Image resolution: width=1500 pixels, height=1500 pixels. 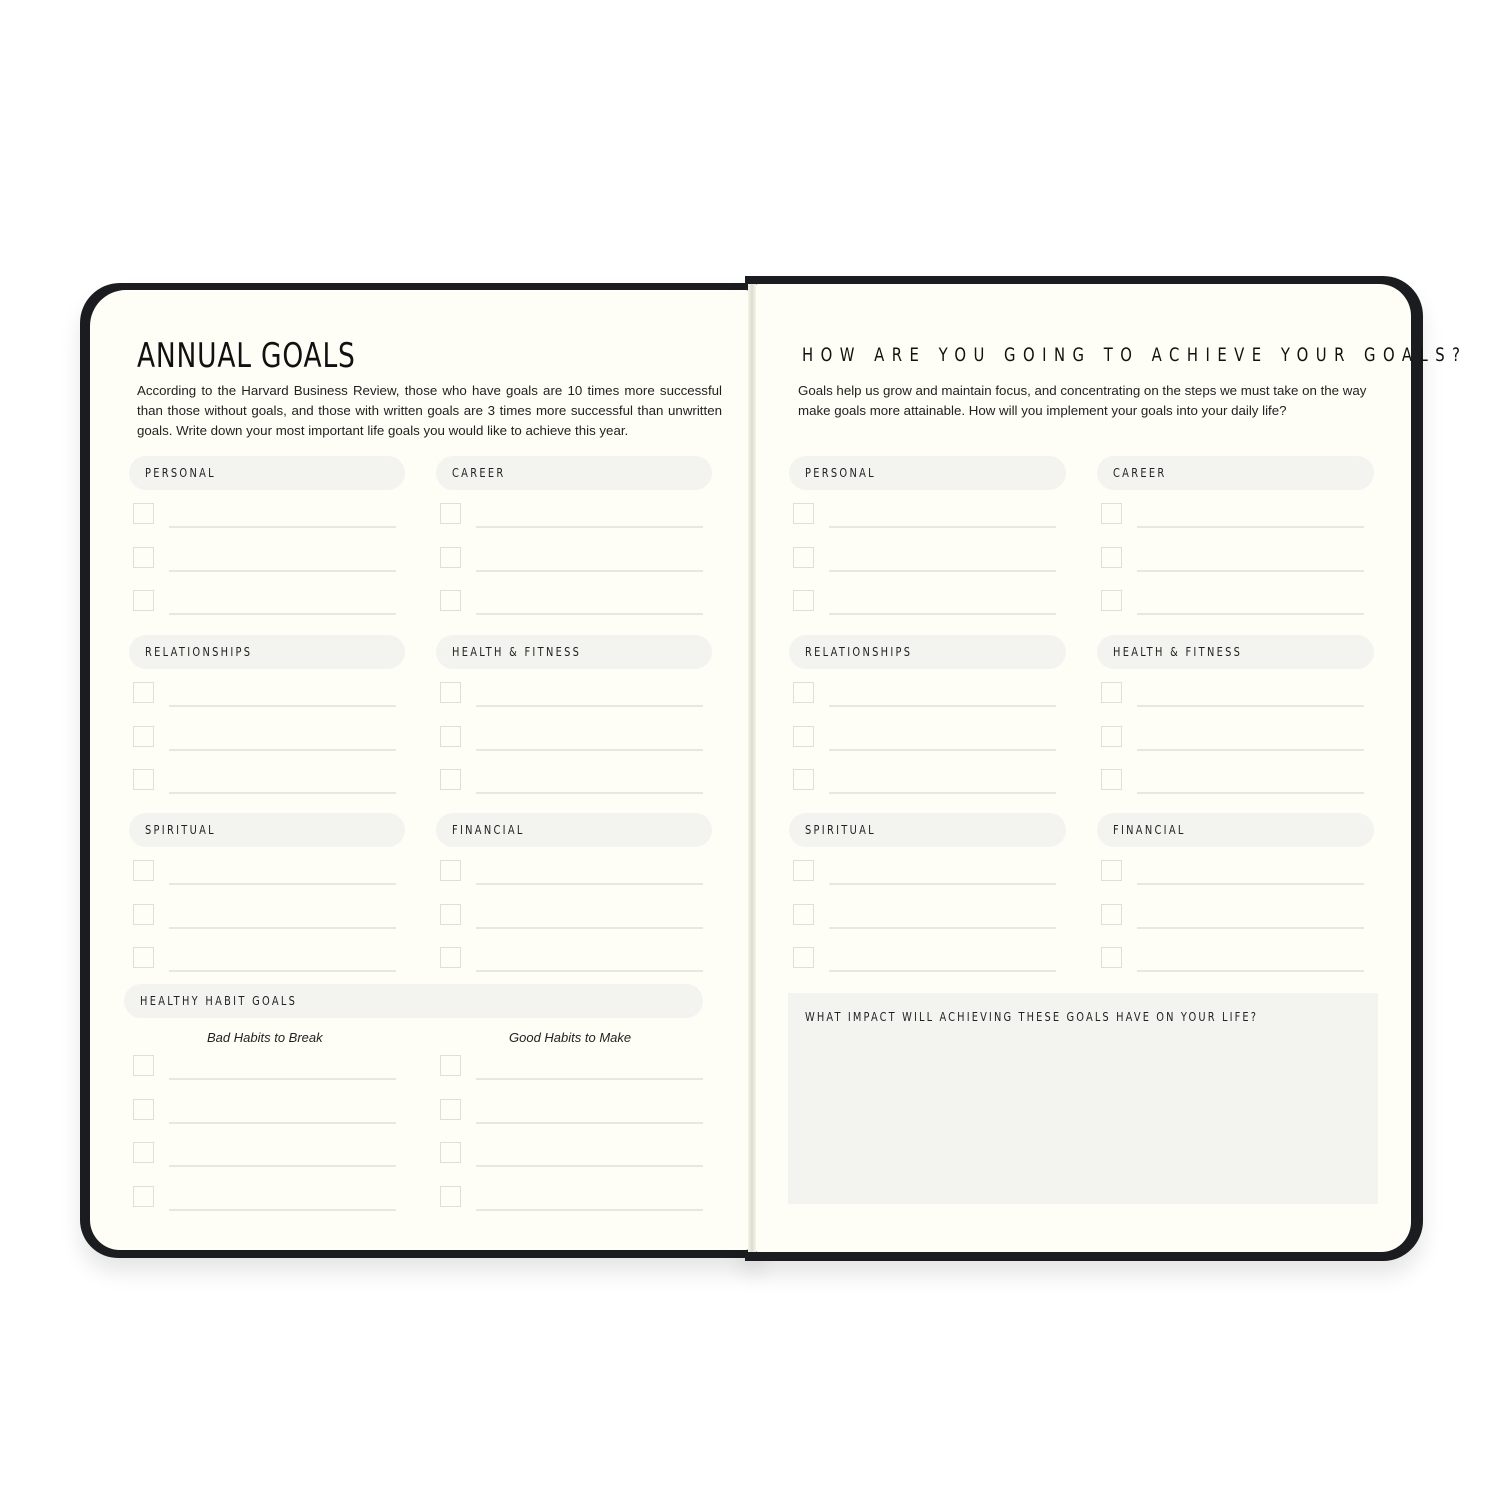 What do you see at coordinates (479, 473) in the screenshot?
I see `section-label: CAREER` at bounding box center [479, 473].